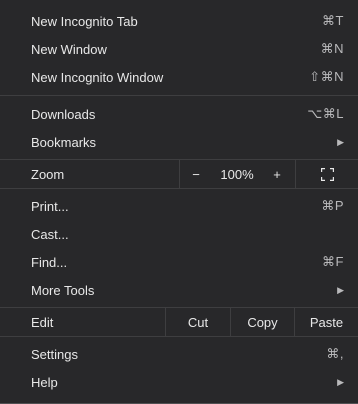  I want to click on fullscreen-button, so click(327, 174).